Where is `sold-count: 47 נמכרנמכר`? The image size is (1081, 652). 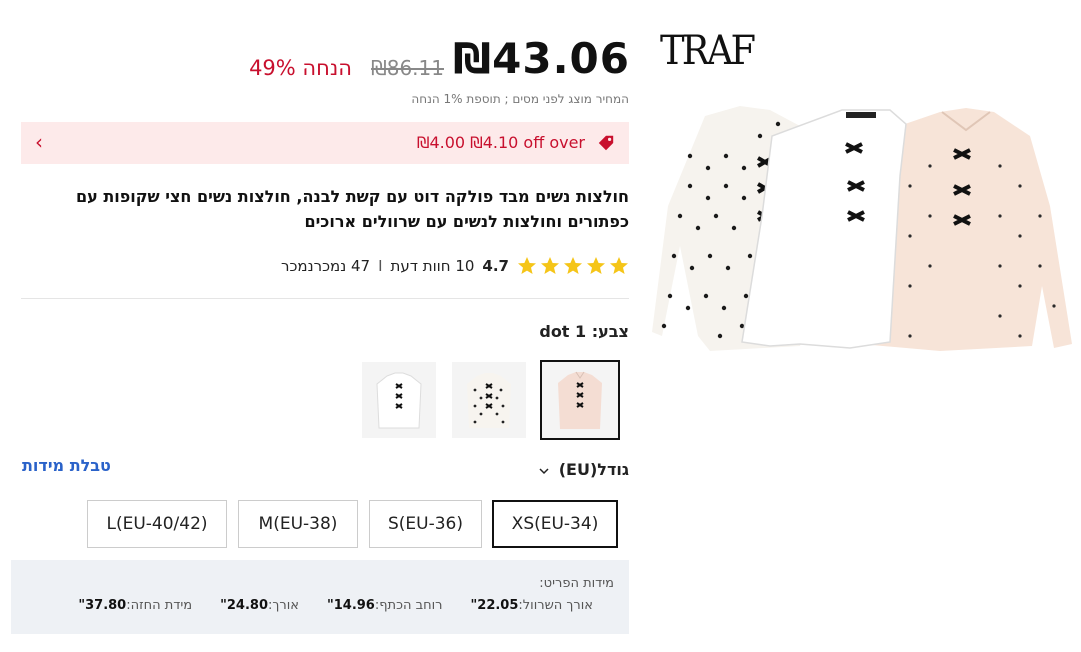 sold-count: 47 נמכרנמכר is located at coordinates (326, 266).